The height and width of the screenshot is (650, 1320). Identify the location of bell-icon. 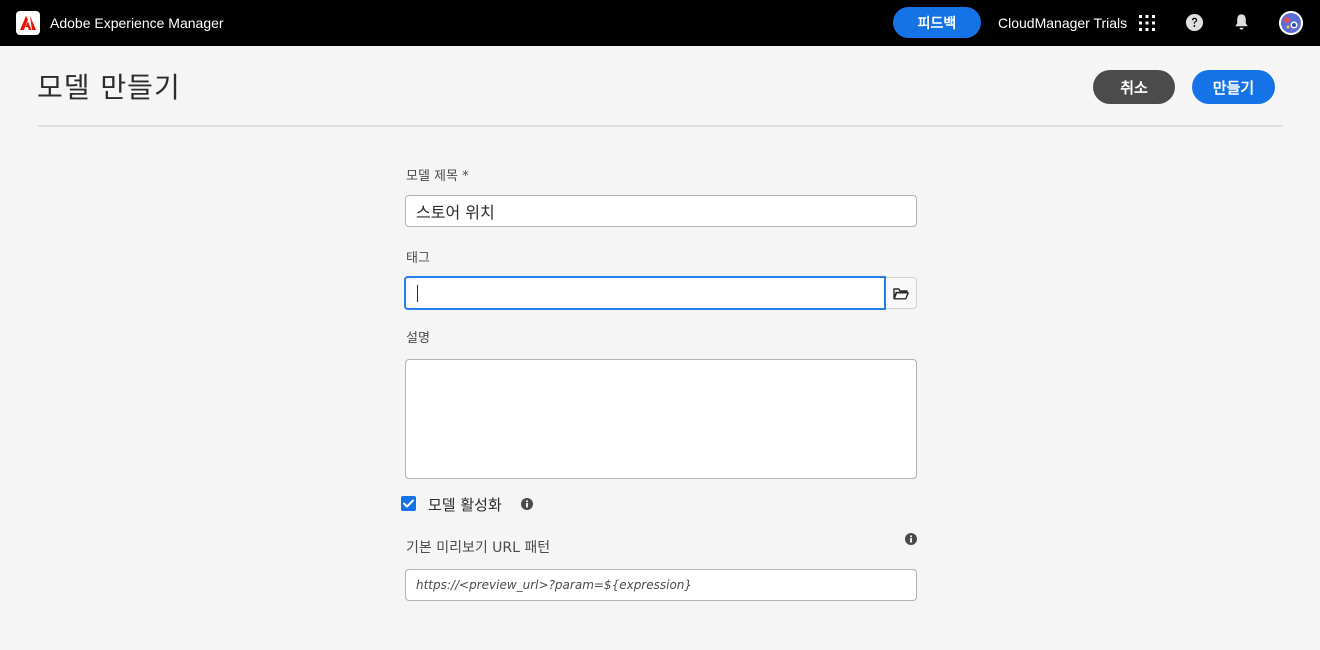
(1241, 22).